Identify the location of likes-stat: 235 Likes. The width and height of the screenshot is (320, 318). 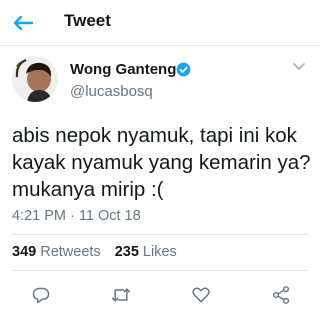
(146, 252).